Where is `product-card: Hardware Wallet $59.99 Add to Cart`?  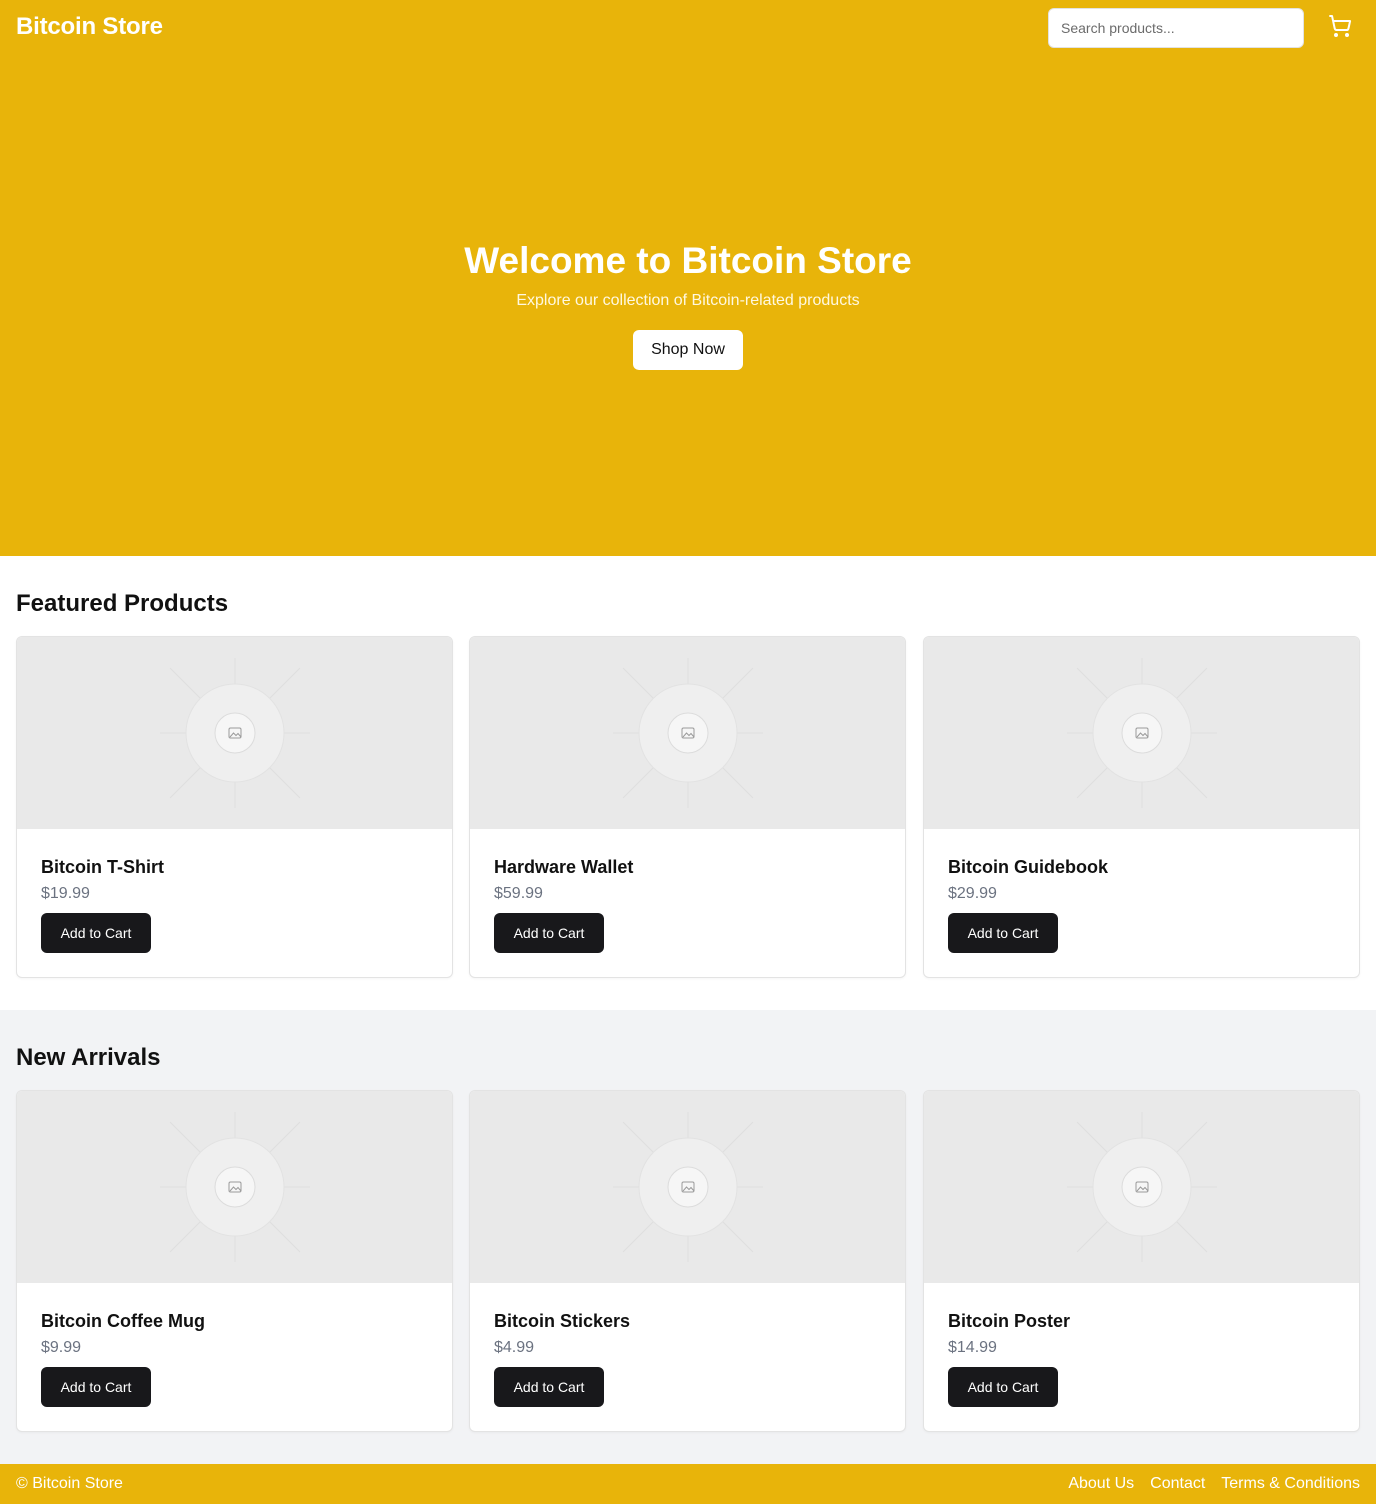 product-card: Hardware Wallet $59.99 Add to Cart is located at coordinates (687, 807).